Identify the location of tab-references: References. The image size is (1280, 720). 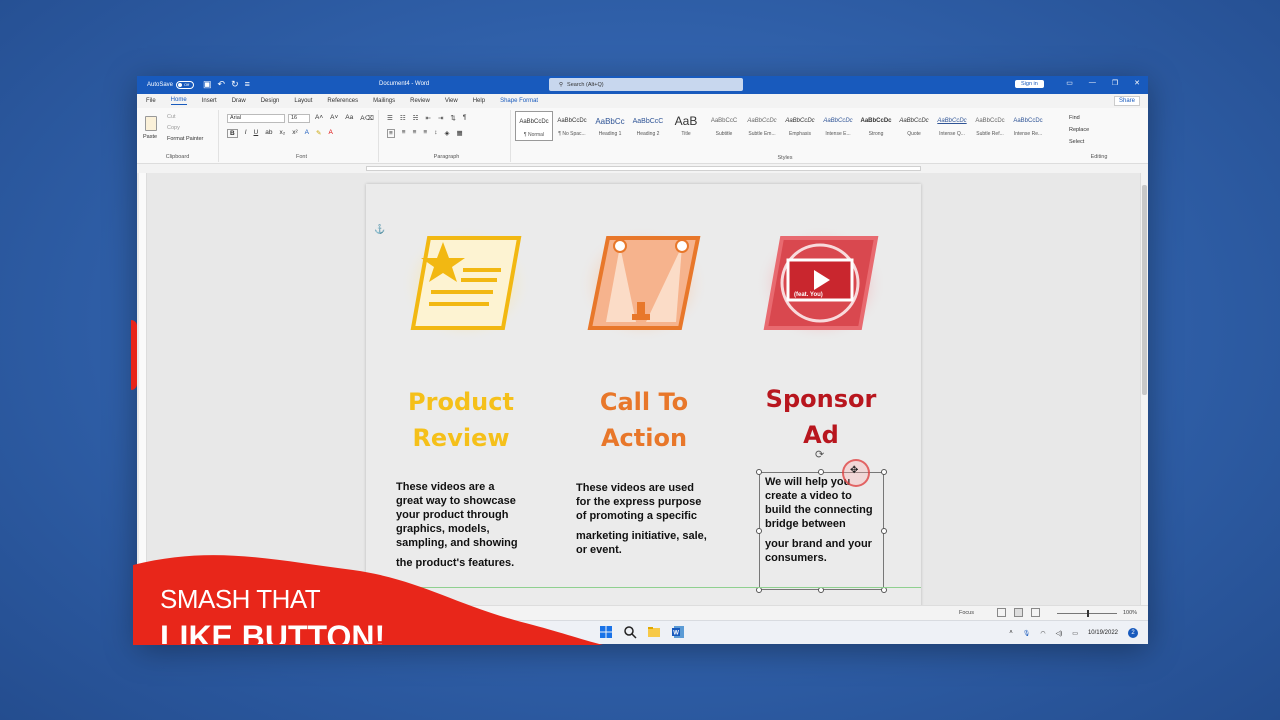
(342, 101).